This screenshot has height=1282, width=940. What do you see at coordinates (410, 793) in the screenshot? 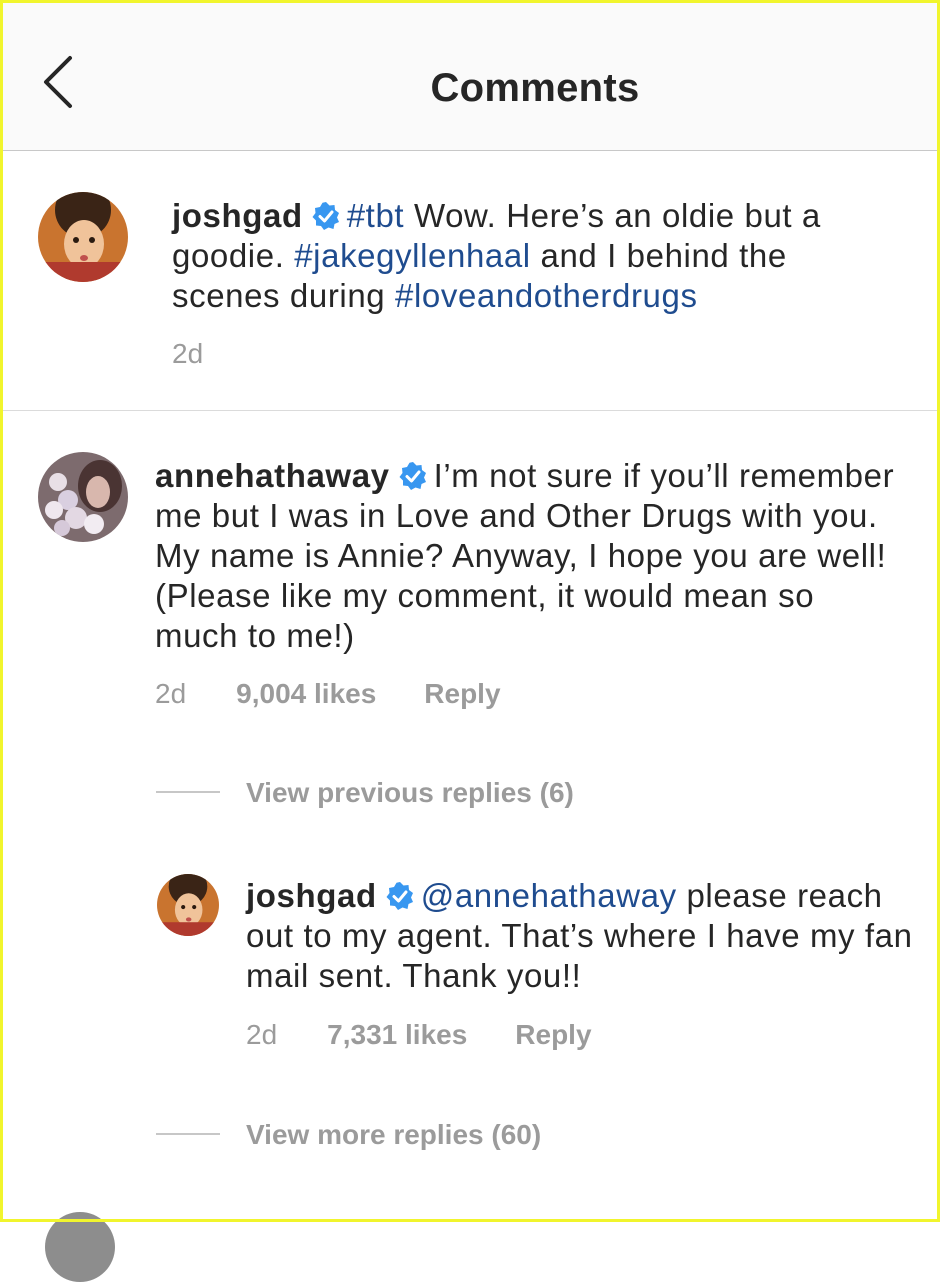
I see `view-previous-replies-button: View previous replies (6)` at bounding box center [410, 793].